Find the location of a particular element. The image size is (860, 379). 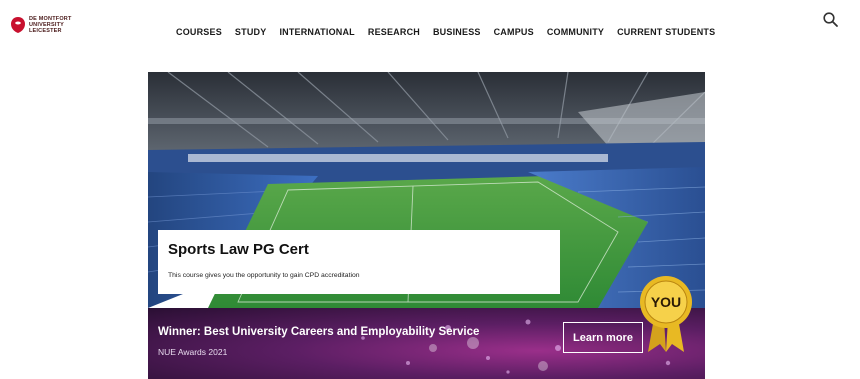

course-title: Sports Law PG Cert is located at coordinates (238, 249).